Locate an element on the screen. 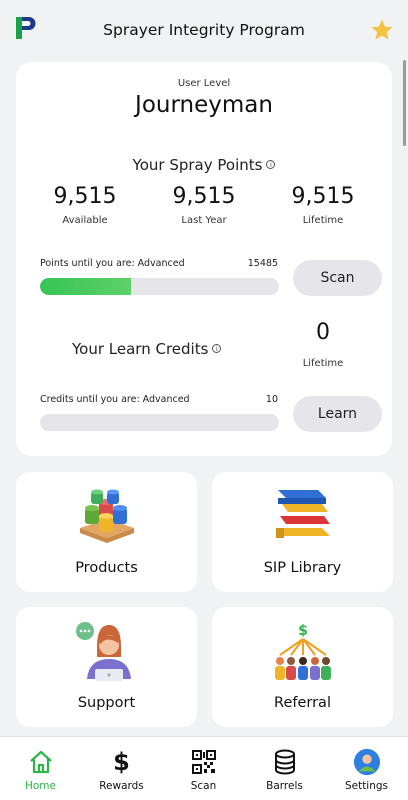  app-title: Sprayer Integrity Program is located at coordinates (204, 30).